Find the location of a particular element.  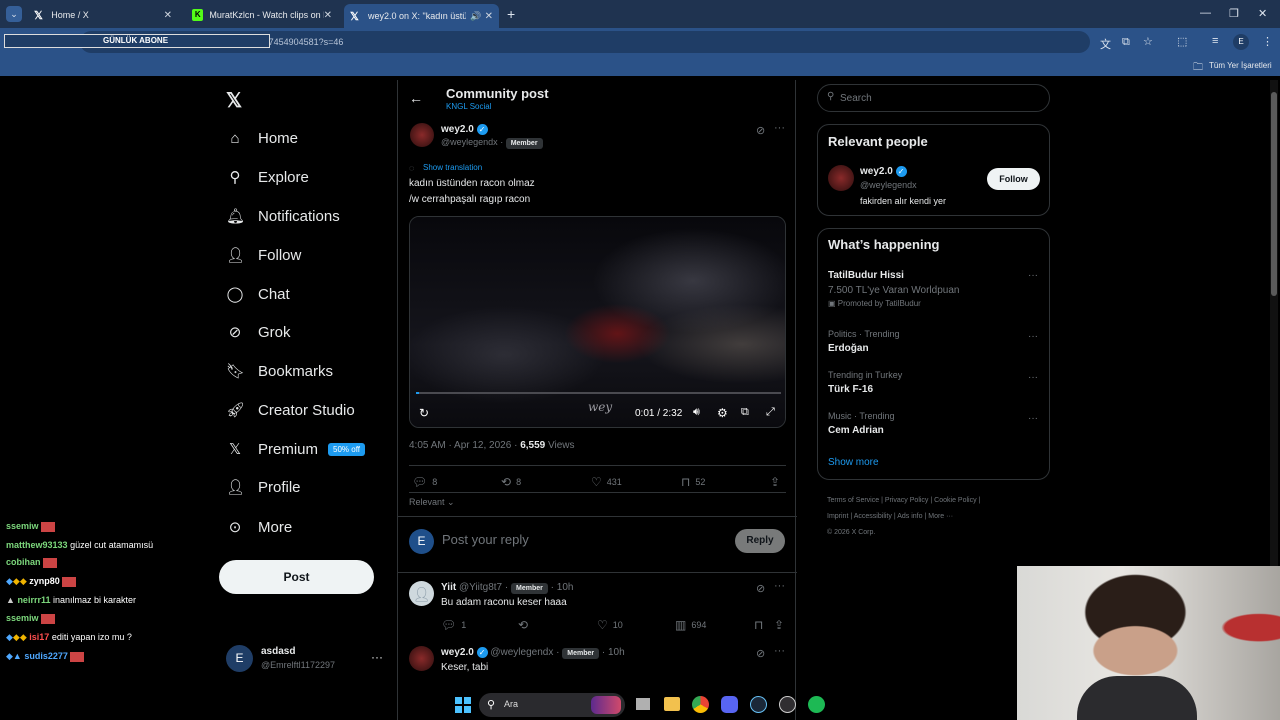

video-progress-track is located at coordinates (598, 393).